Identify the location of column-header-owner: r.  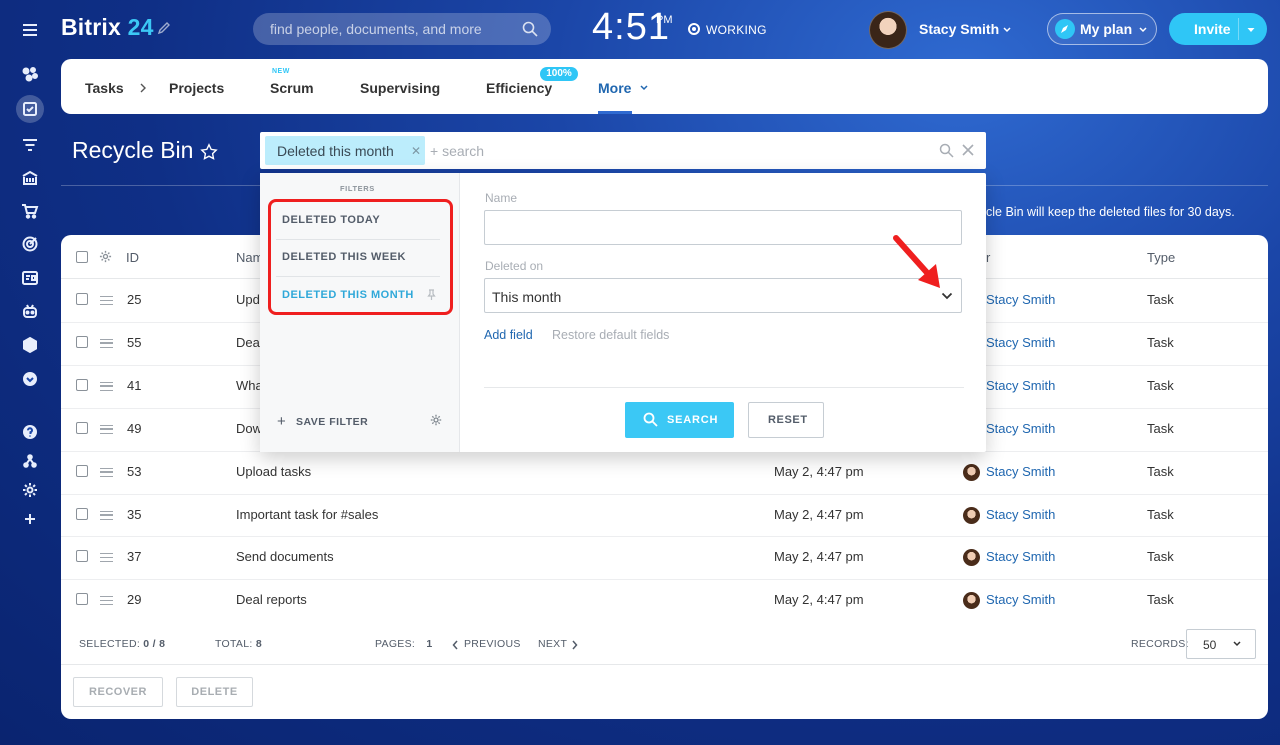
(988, 257).